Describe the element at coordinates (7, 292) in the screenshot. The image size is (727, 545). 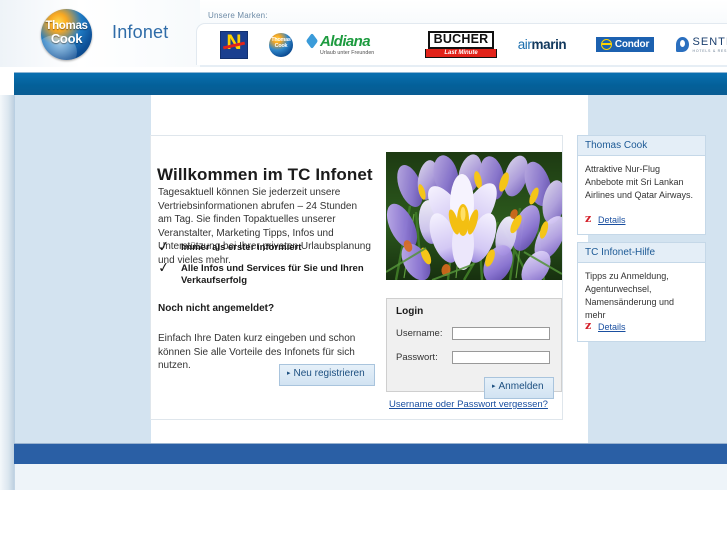
I see `left-rail` at that location.